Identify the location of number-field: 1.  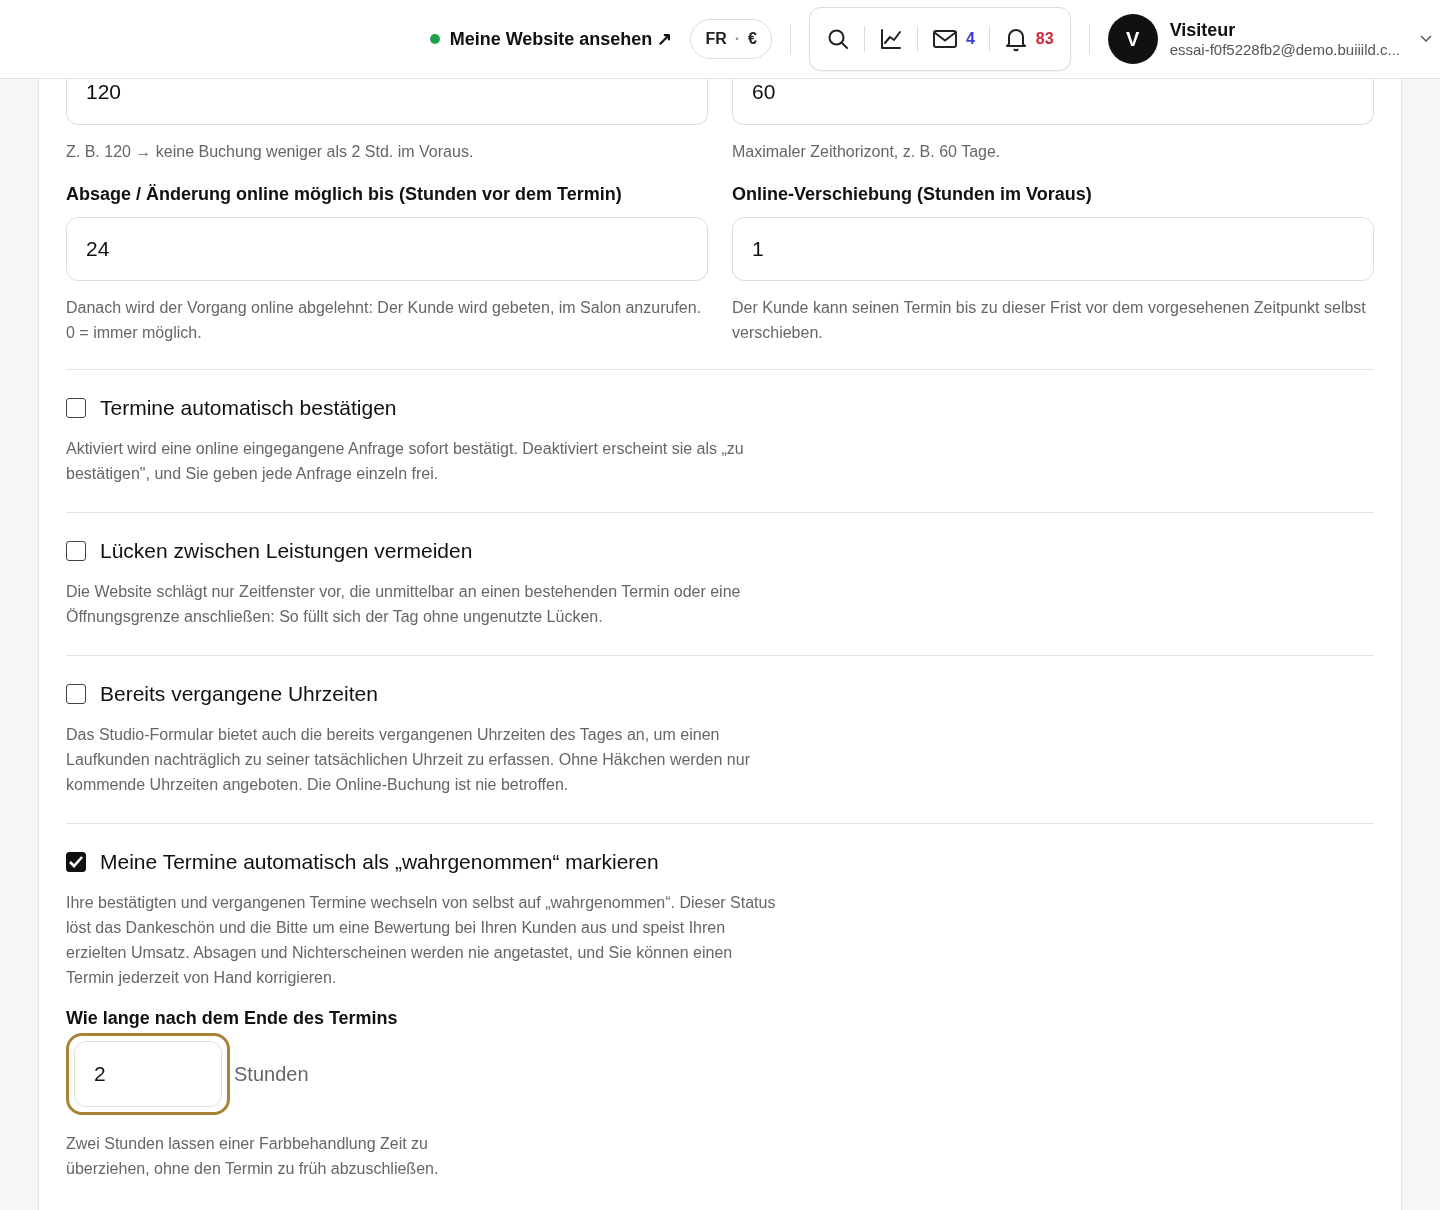
(1053, 249).